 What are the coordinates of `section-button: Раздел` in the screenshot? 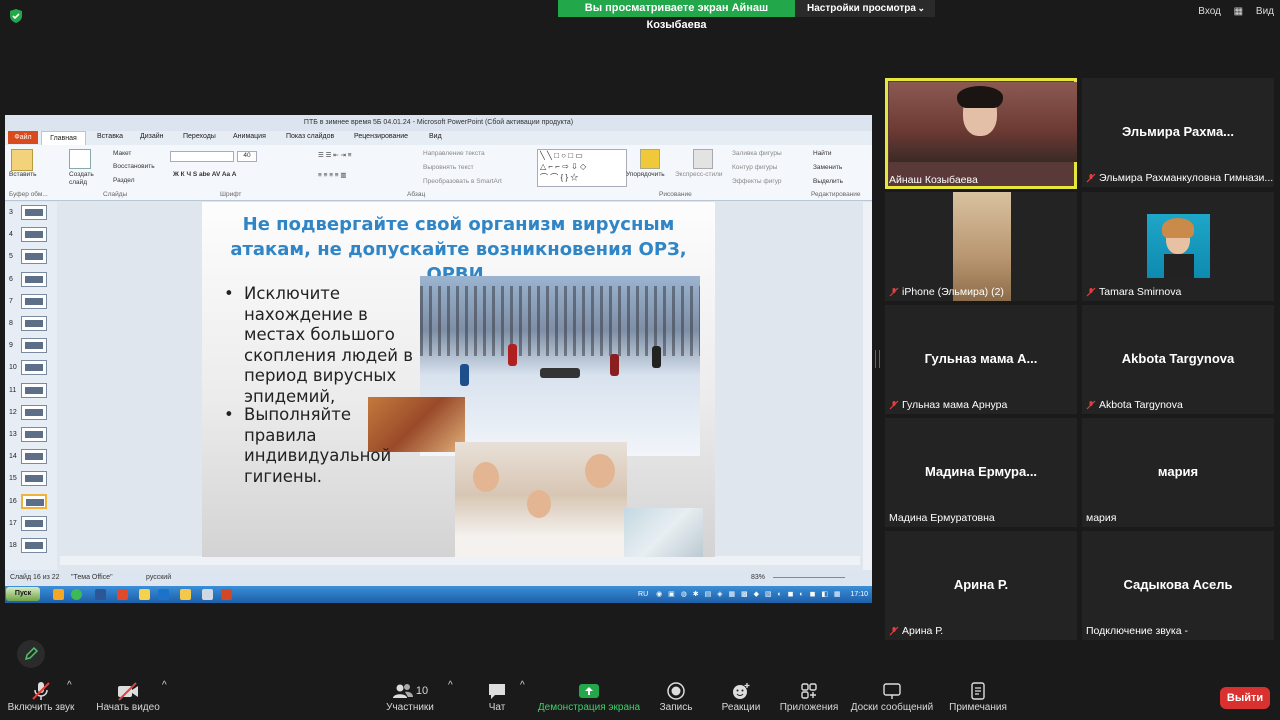 It's located at (123, 180).